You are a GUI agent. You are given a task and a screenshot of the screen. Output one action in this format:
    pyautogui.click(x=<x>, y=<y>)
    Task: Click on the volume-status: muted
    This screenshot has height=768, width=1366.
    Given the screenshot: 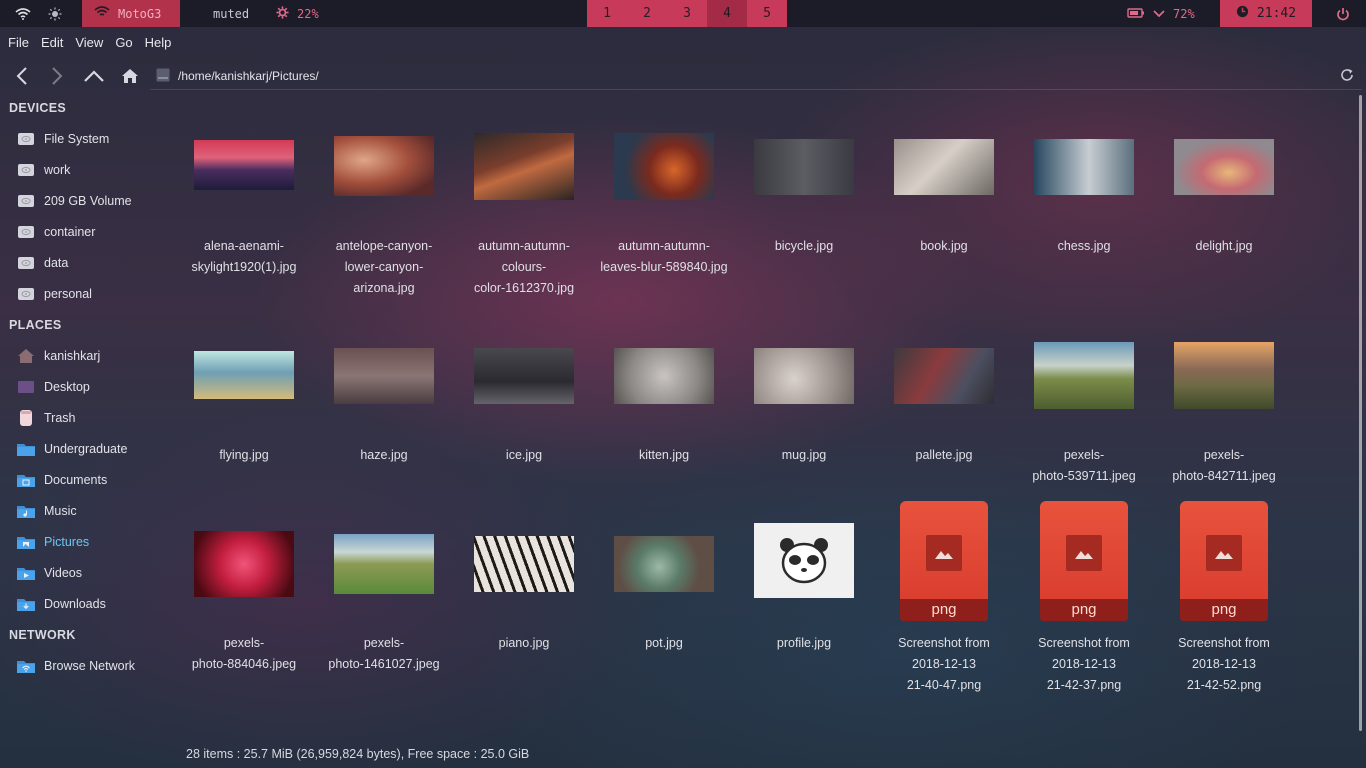 What is the action you would take?
    pyautogui.click(x=231, y=13)
    